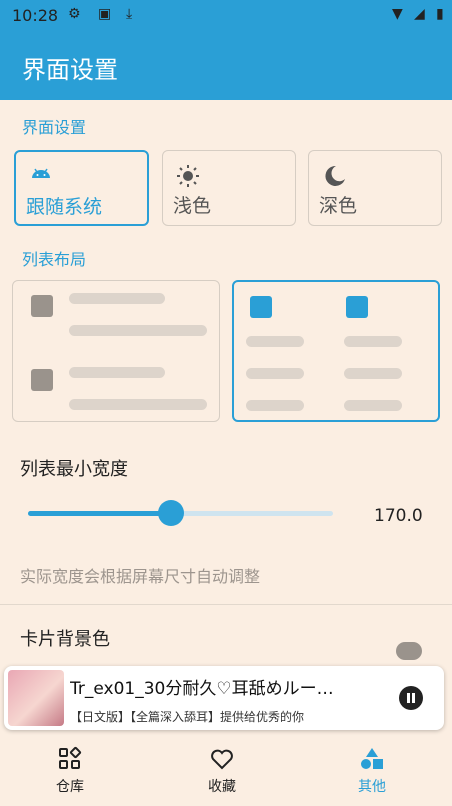 Image resolution: width=452 pixels, height=806 pixels. Describe the element at coordinates (226, 604) in the screenshot. I see `divider` at that location.